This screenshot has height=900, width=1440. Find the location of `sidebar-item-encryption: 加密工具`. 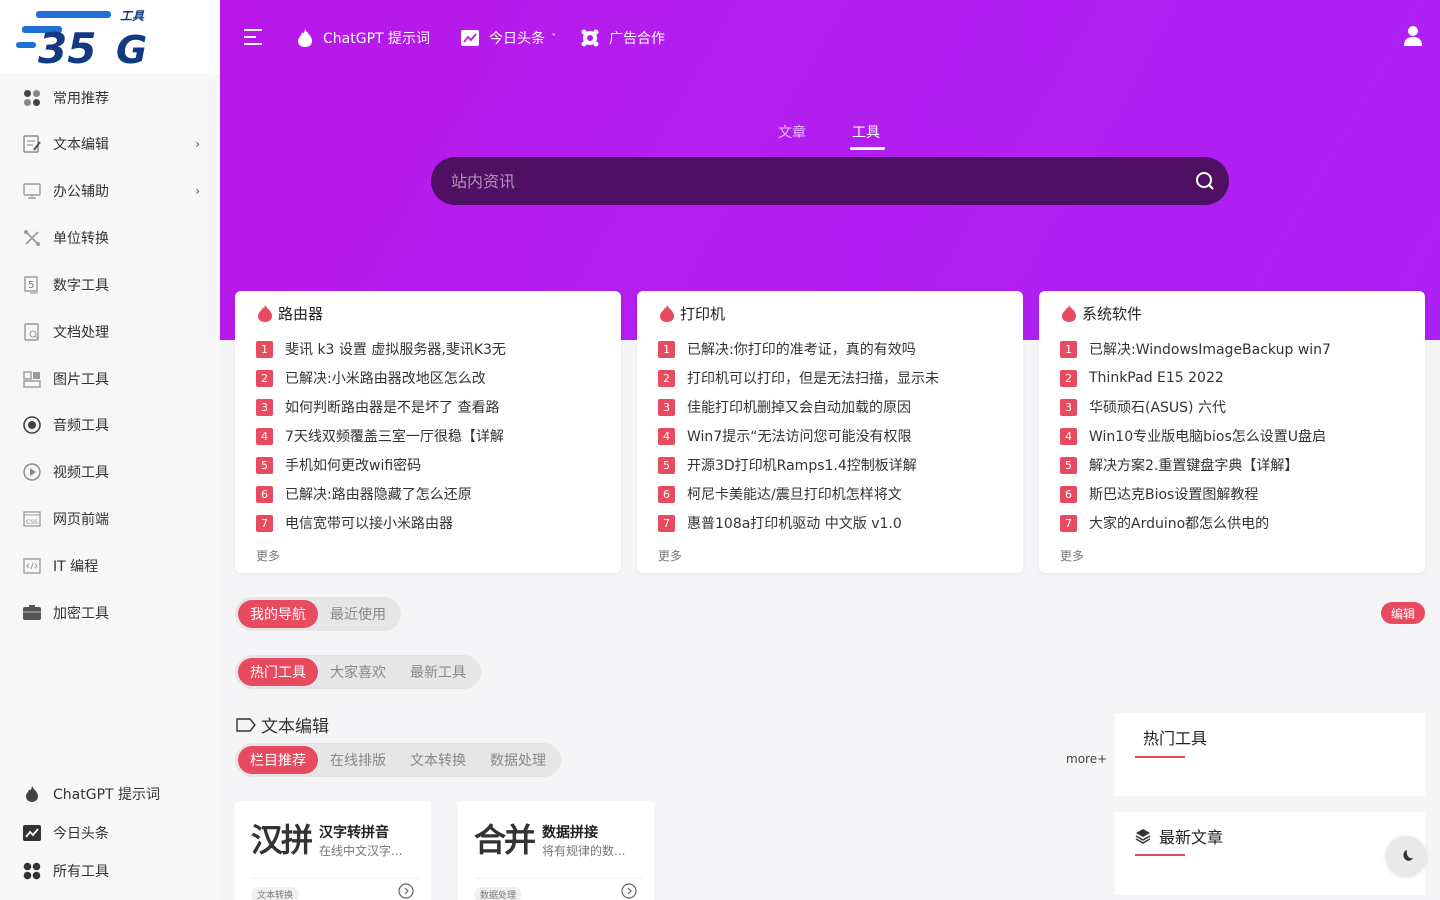

sidebar-item-encryption: 加密工具 is located at coordinates (110, 613).